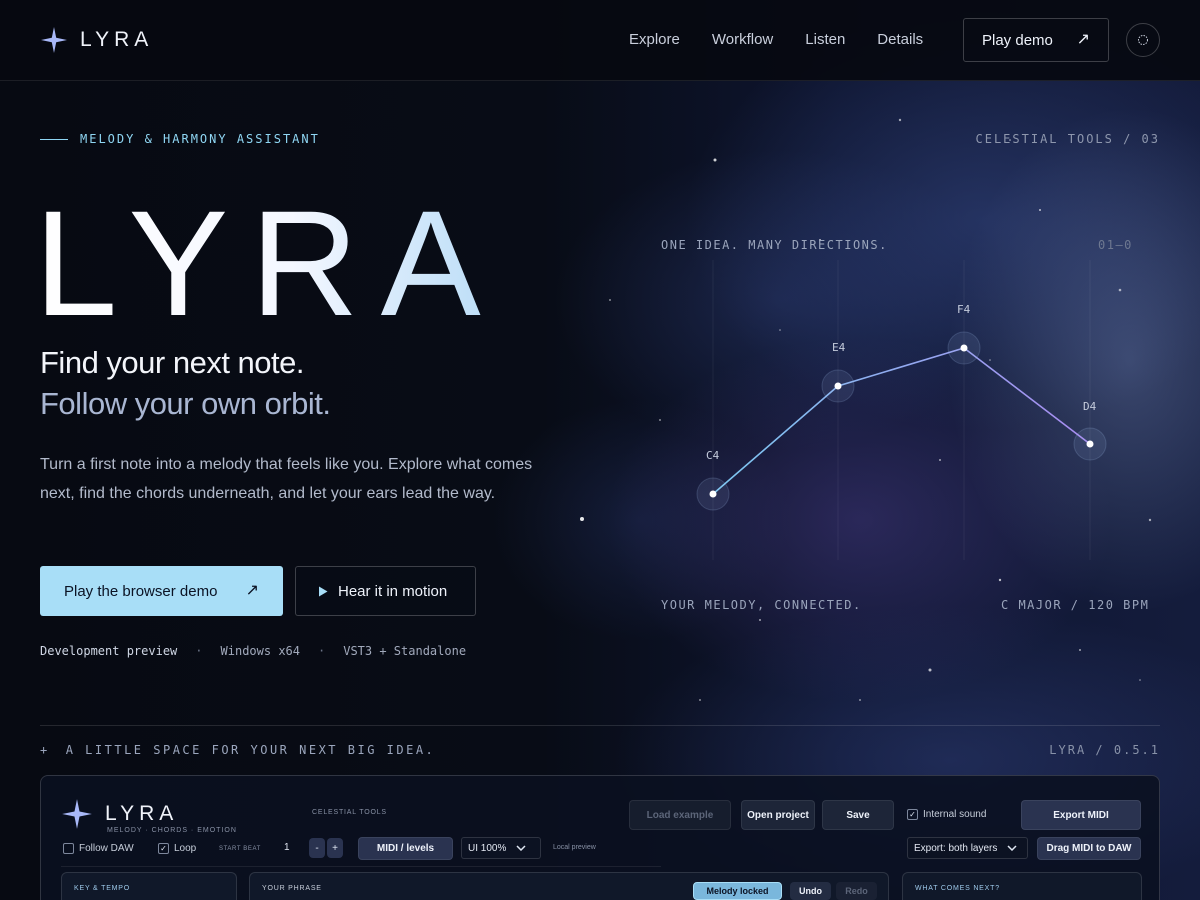 The width and height of the screenshot is (1200, 900). I want to click on nav-workflow: Workflow, so click(742, 39).